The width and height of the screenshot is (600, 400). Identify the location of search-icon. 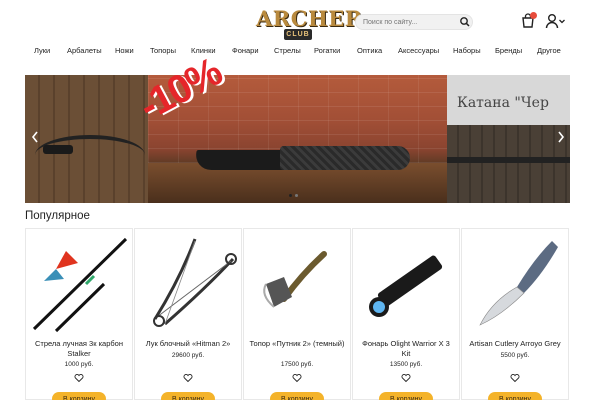
(465, 22).